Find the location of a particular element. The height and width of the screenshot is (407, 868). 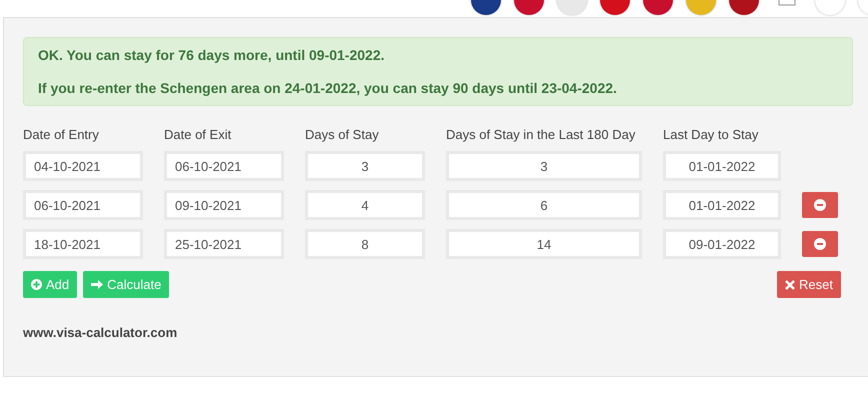

arrow-right-icon is located at coordinates (97, 284).